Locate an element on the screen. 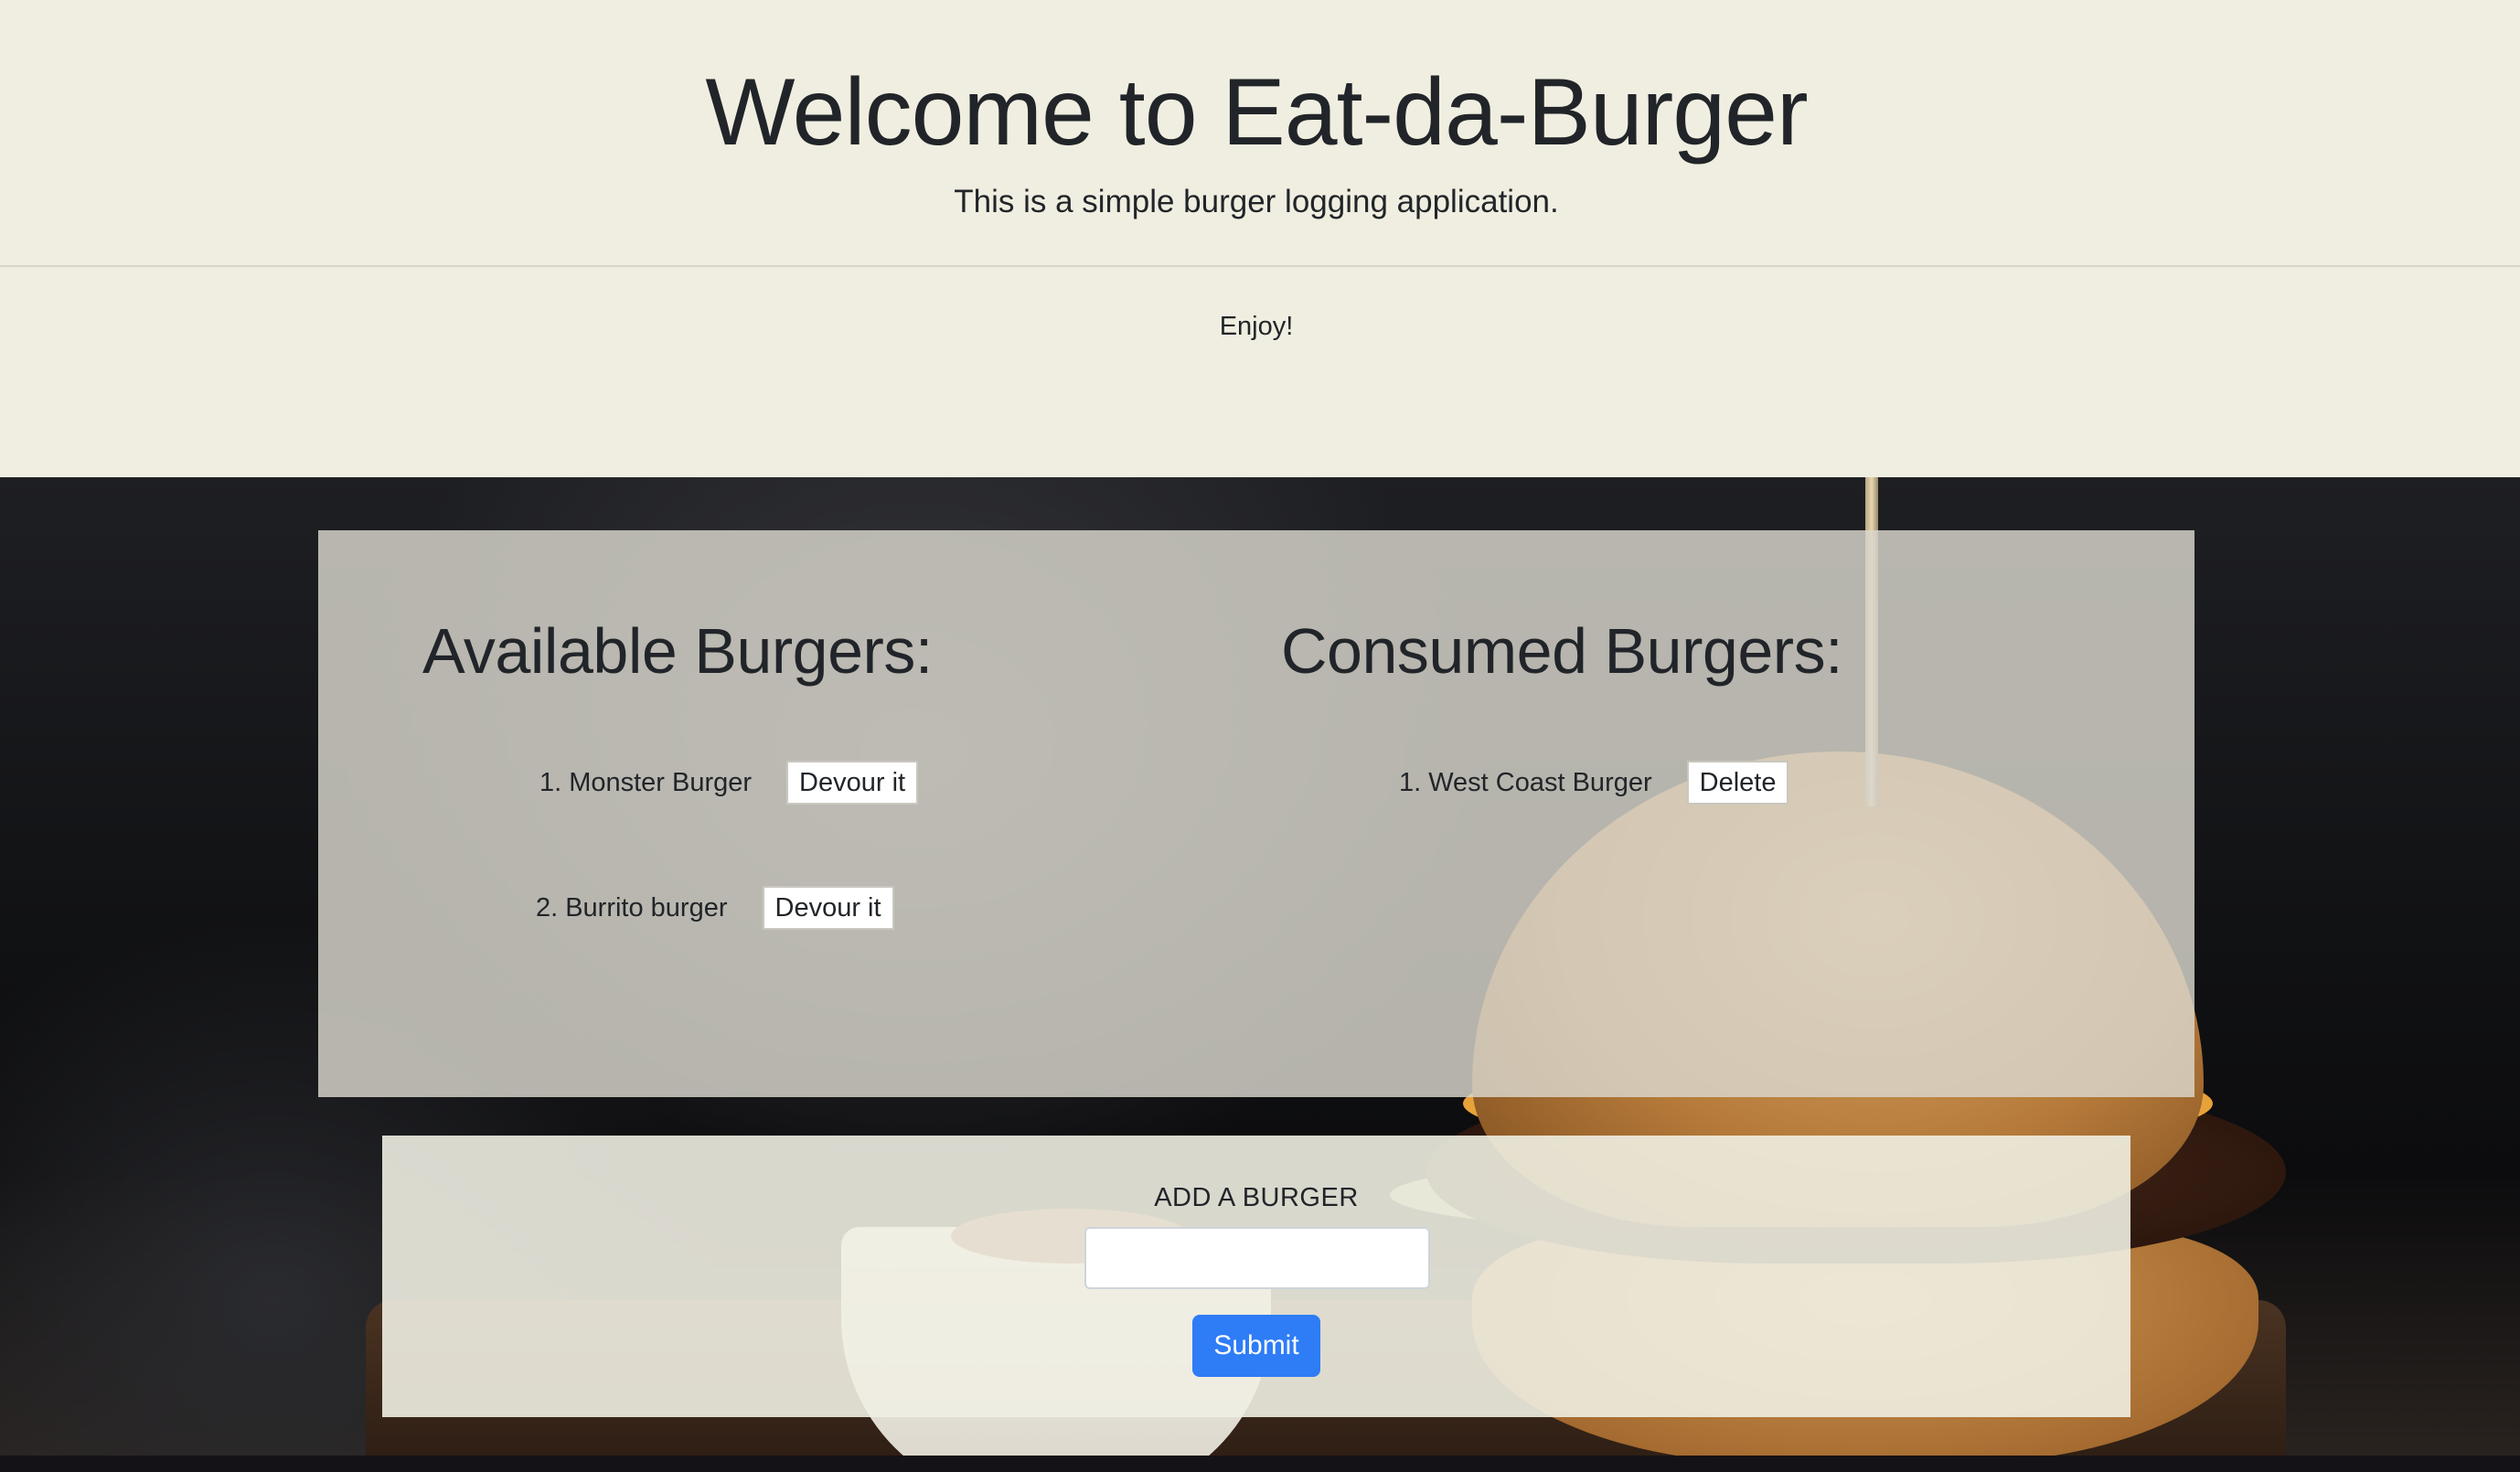  list-number: 2. is located at coordinates (547, 908).